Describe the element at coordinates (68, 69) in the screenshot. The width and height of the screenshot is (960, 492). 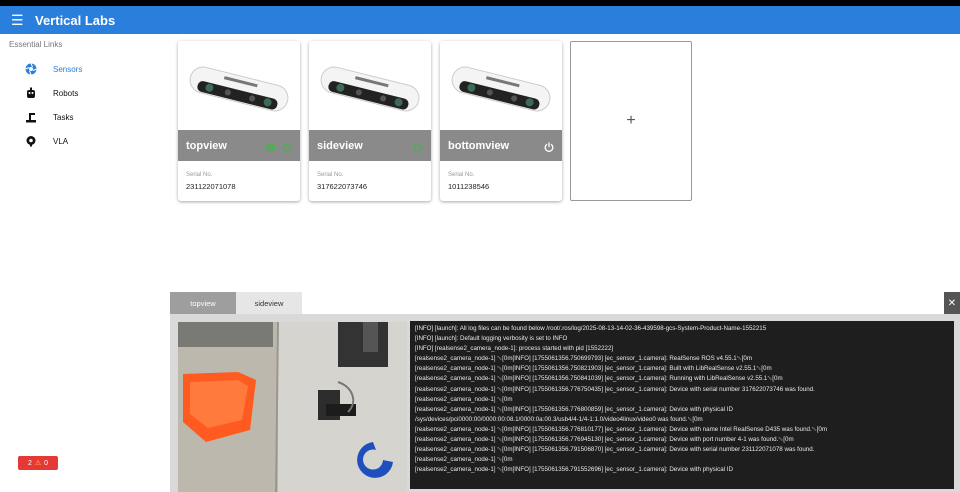
I see `sidebar-item-label: Sensors` at that location.